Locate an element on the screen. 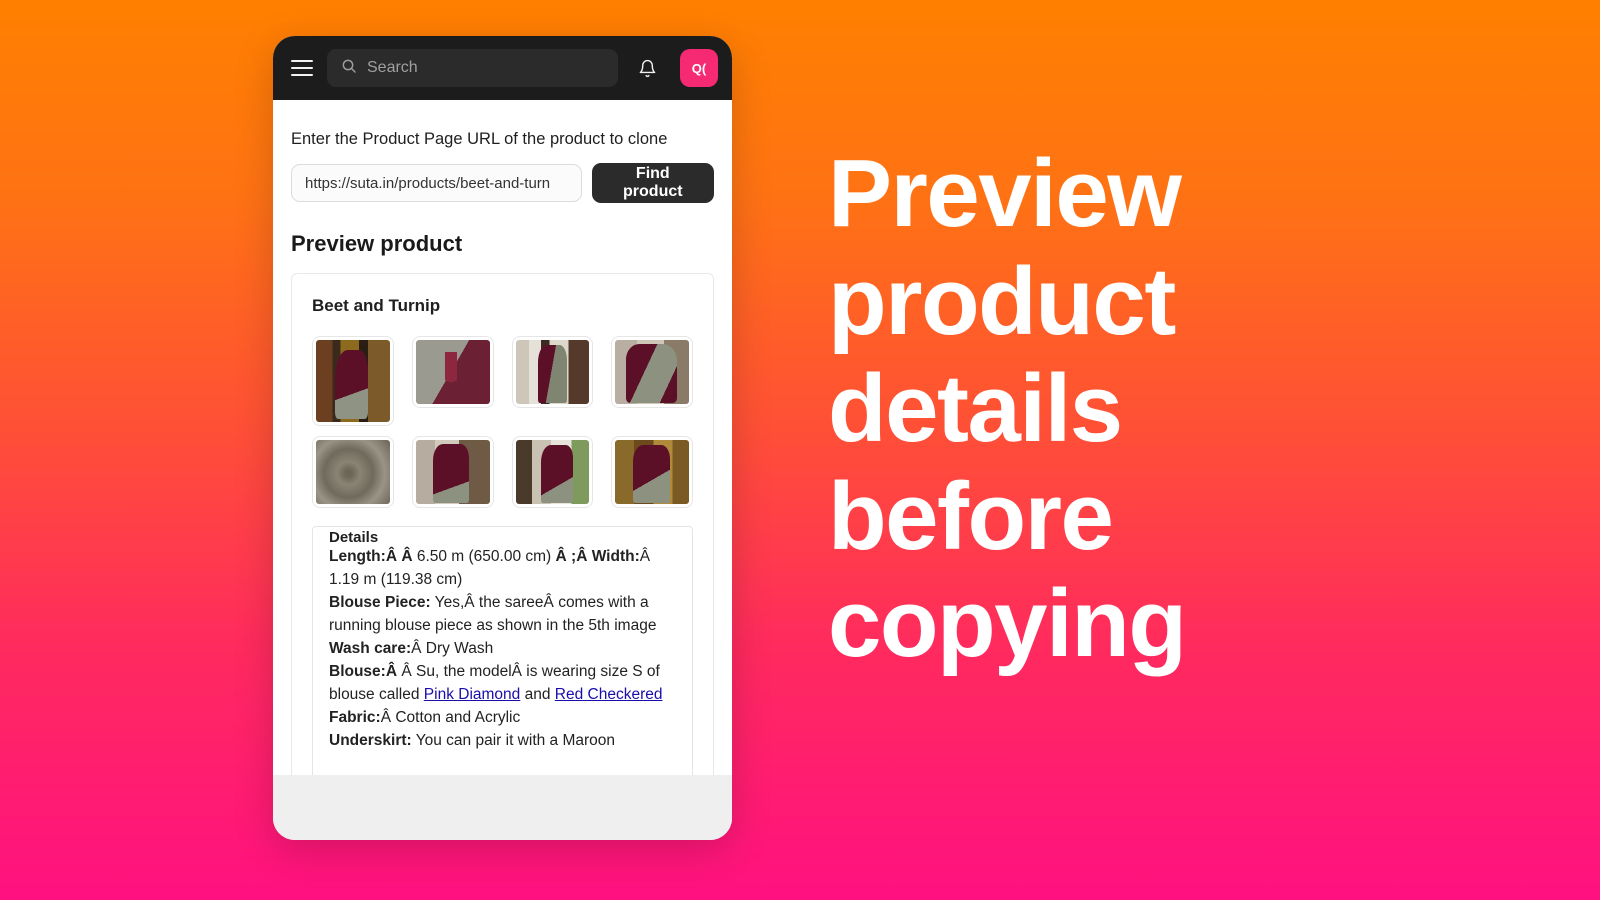 This screenshot has width=1600, height=900. product-thumbnail-grid is located at coordinates (502, 422).